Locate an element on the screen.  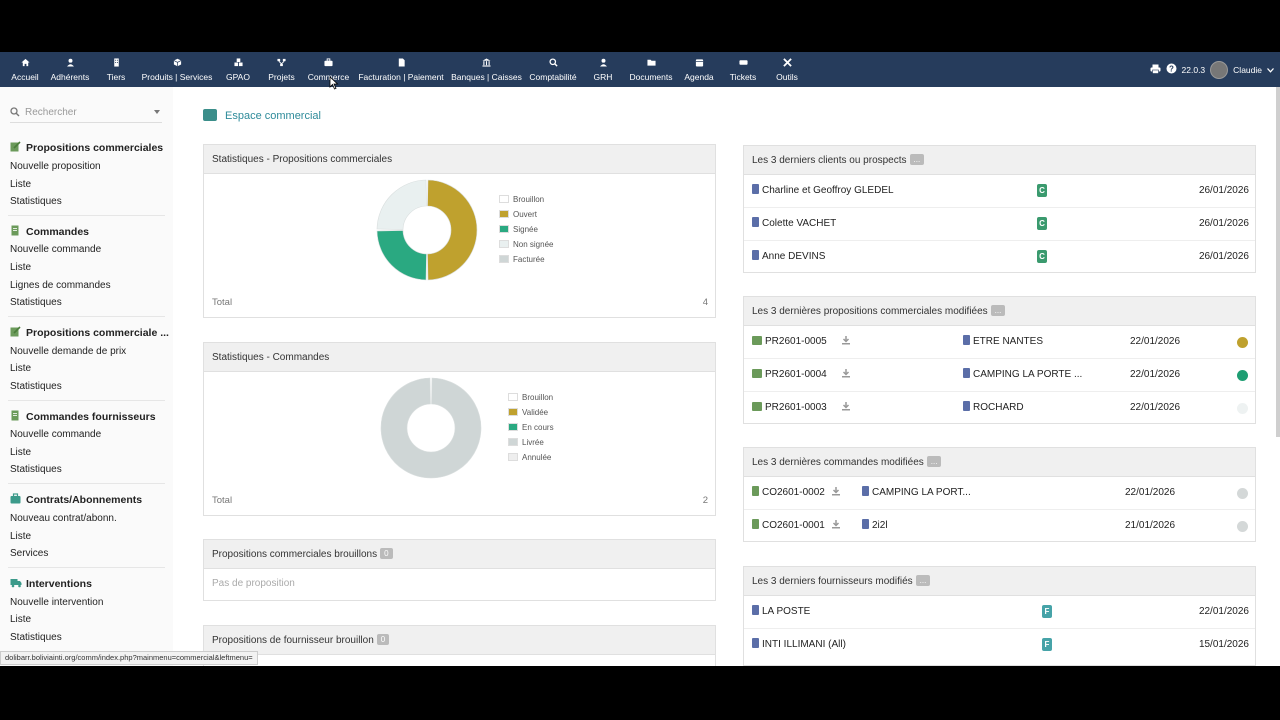
count-badge: 0 is located at coordinates (386, 553).